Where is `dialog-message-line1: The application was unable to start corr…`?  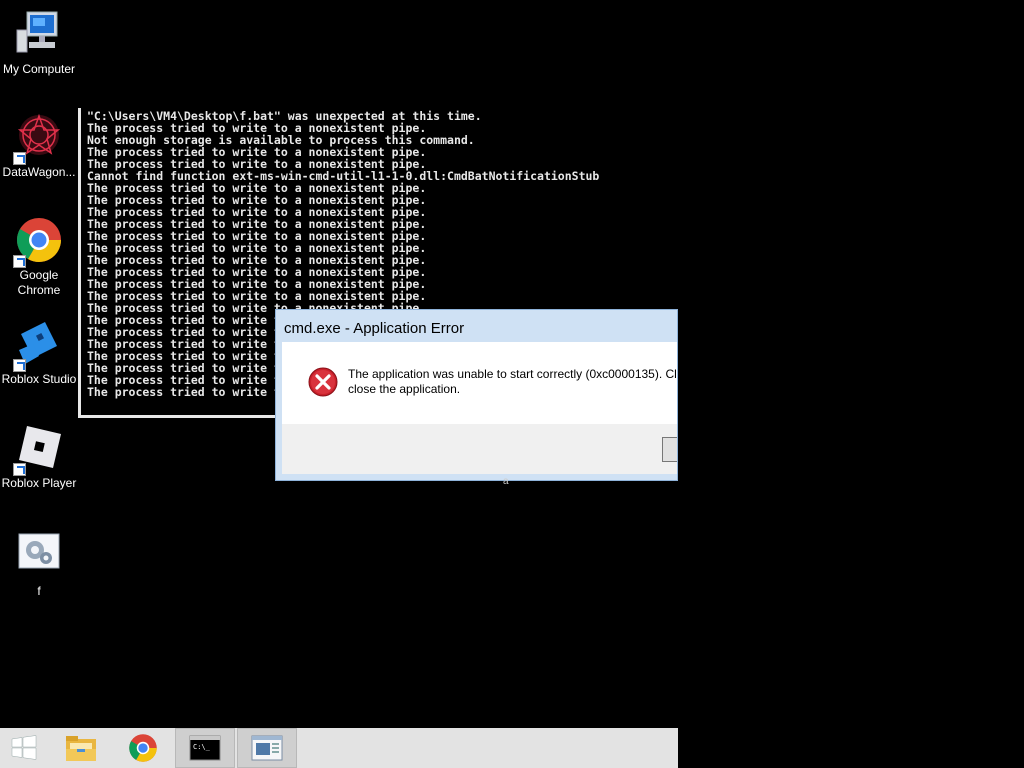 dialog-message-line1: The application was unable to start corr… is located at coordinates (512, 374).